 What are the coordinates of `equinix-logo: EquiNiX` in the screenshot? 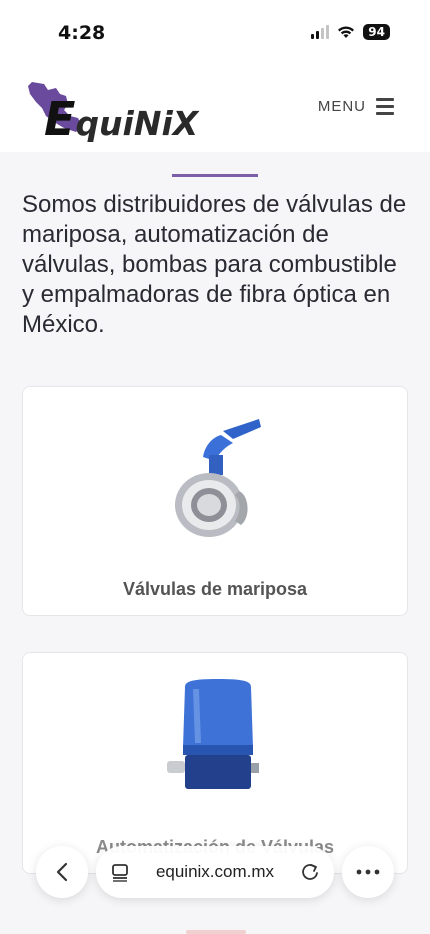 It's located at (116, 113).